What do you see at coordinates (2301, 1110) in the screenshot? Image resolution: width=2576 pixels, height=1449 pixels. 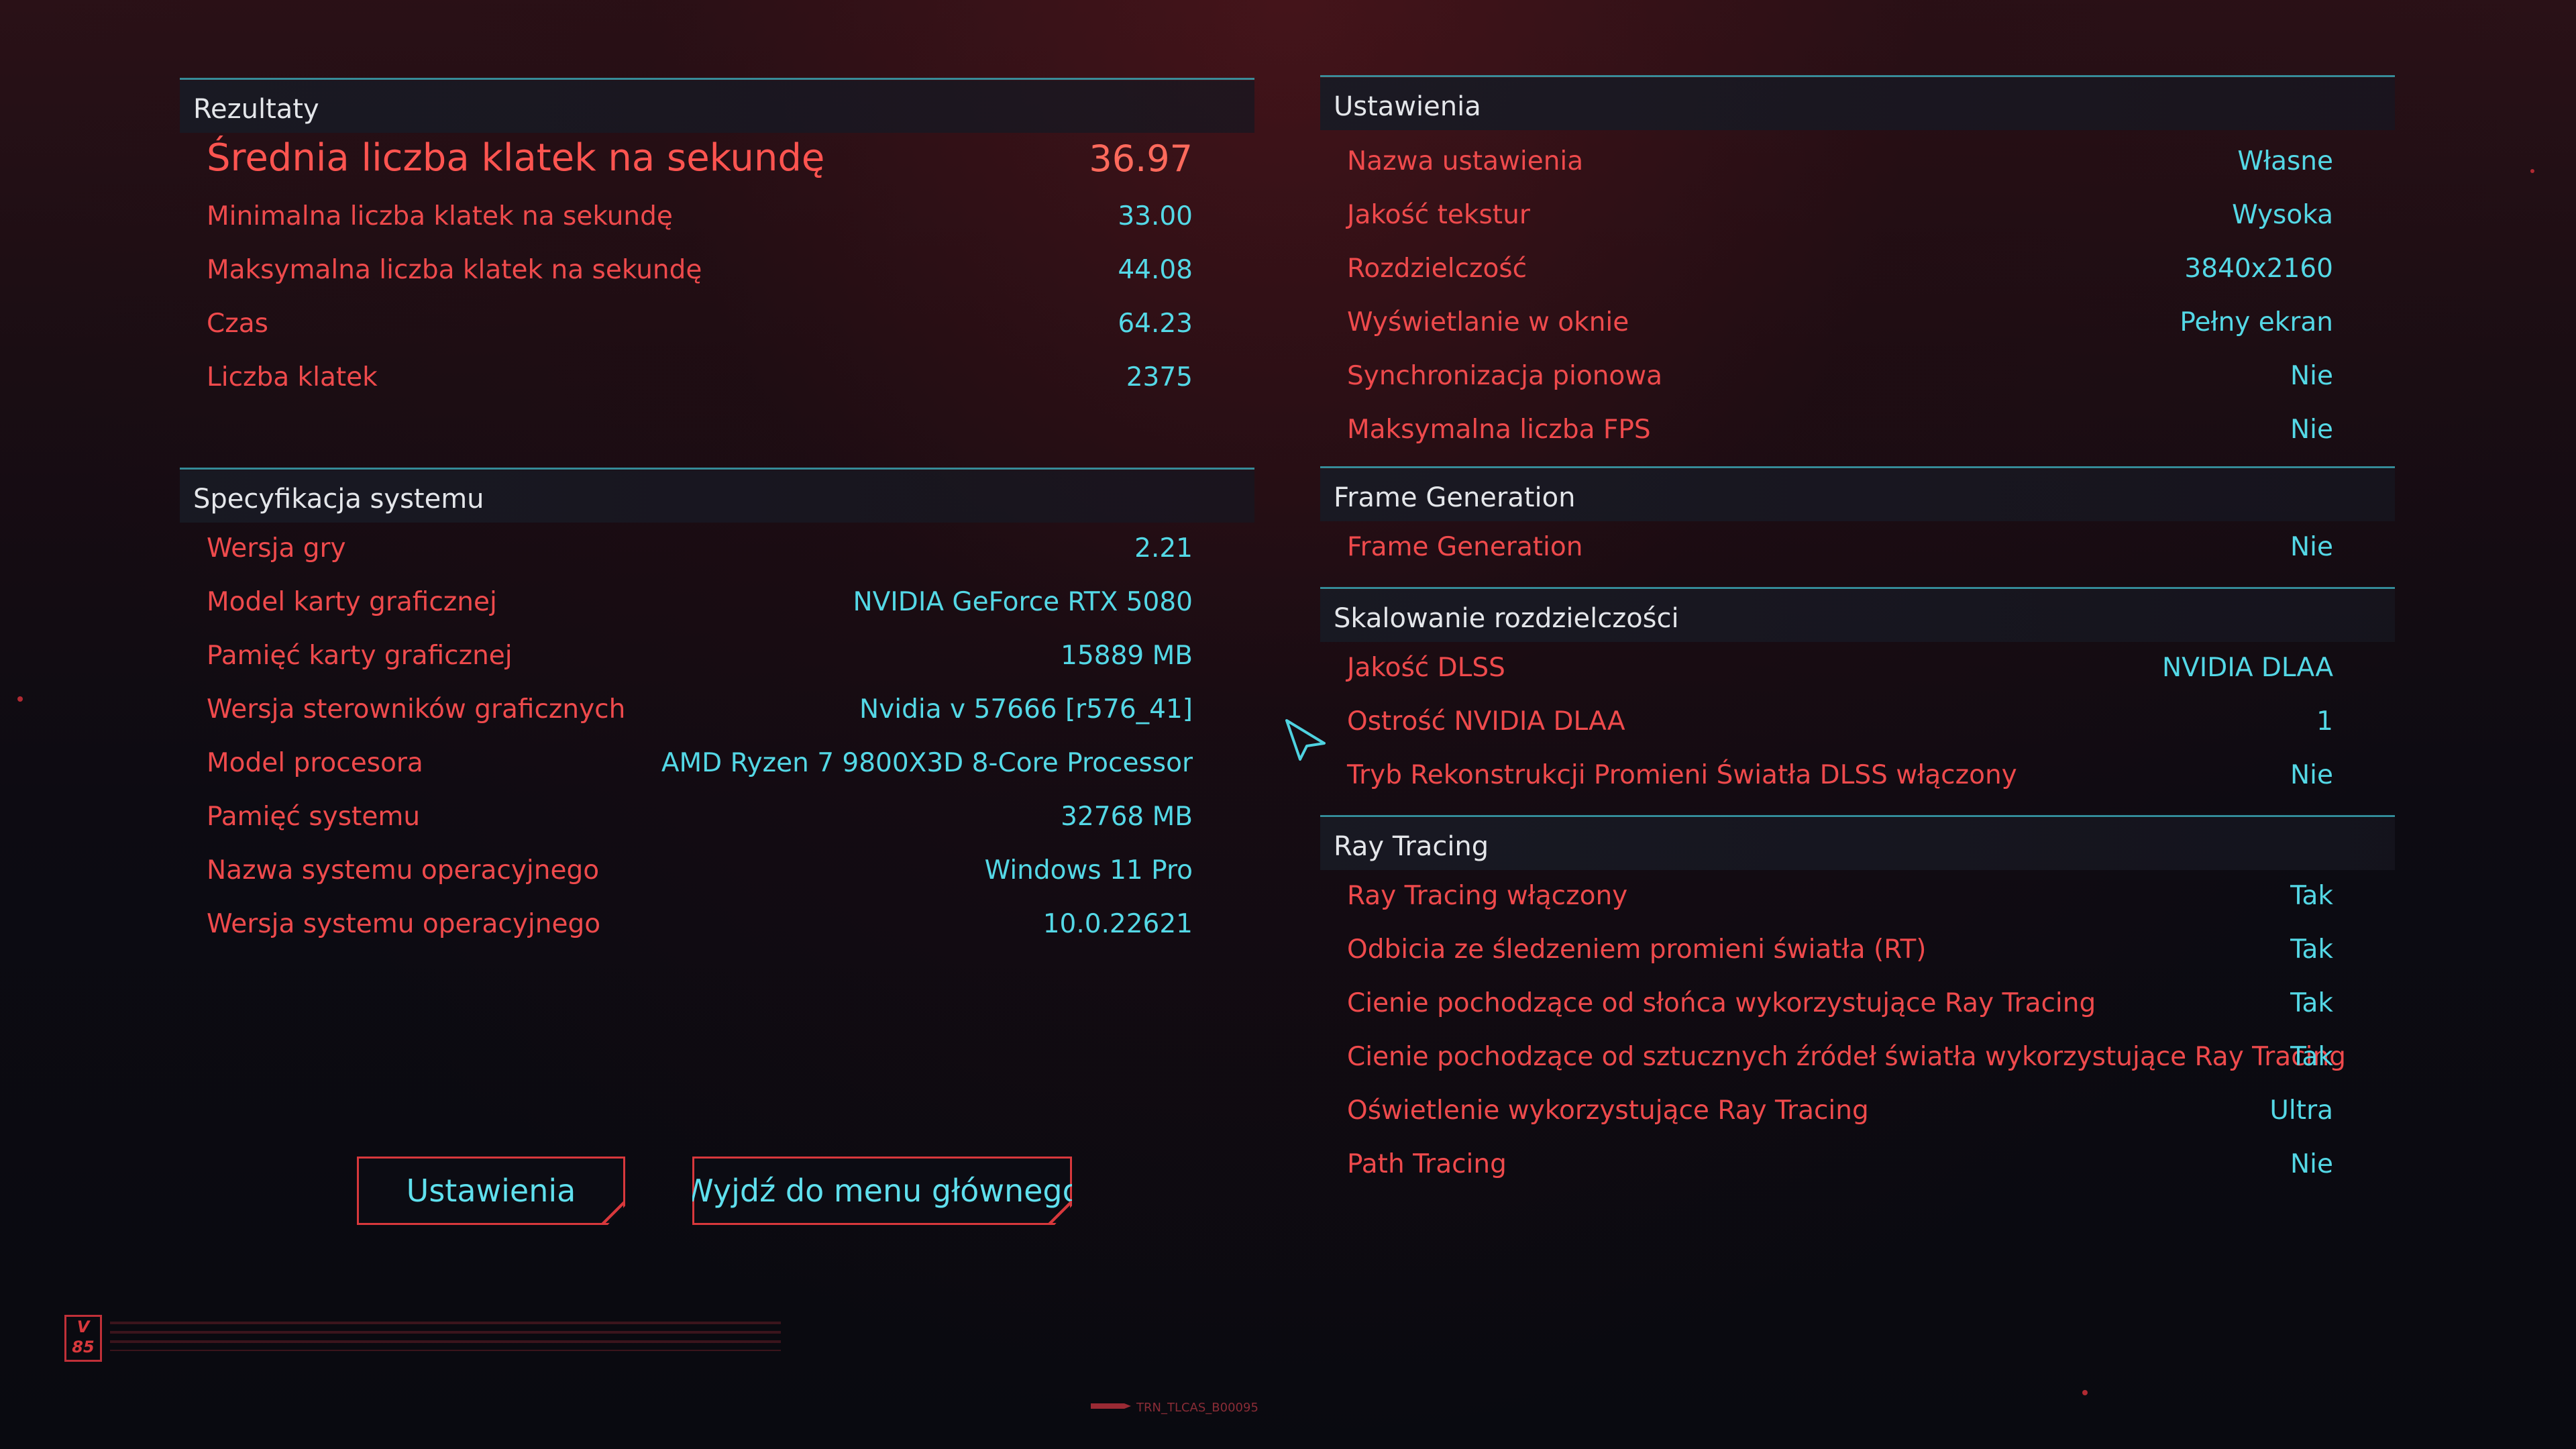 I see `row-value: Ultra` at bounding box center [2301, 1110].